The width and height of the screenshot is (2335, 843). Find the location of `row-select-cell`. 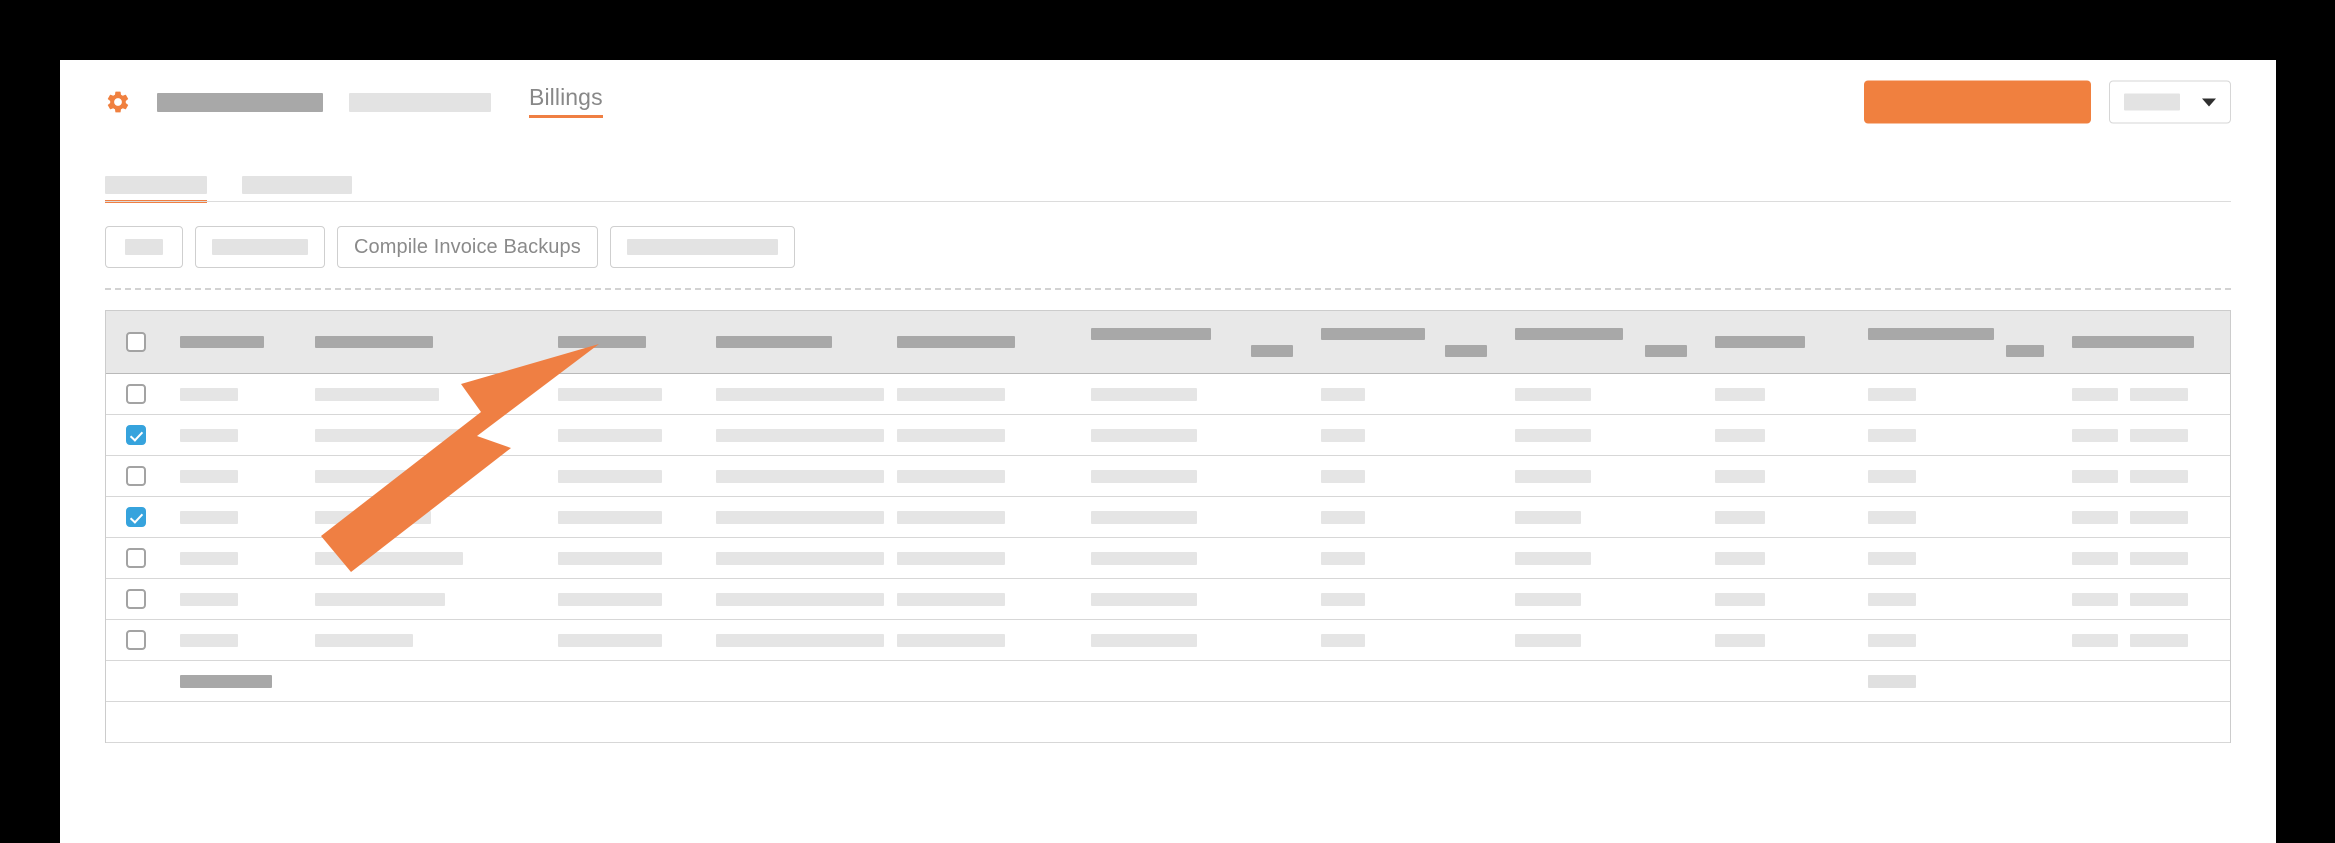

row-select-cell is located at coordinates (136, 435).